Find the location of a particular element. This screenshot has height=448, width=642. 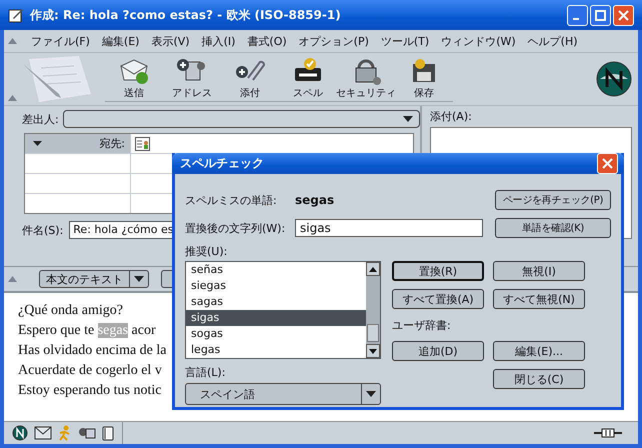

replace-with-label: 置換後の文字列(W): is located at coordinates (235, 228).